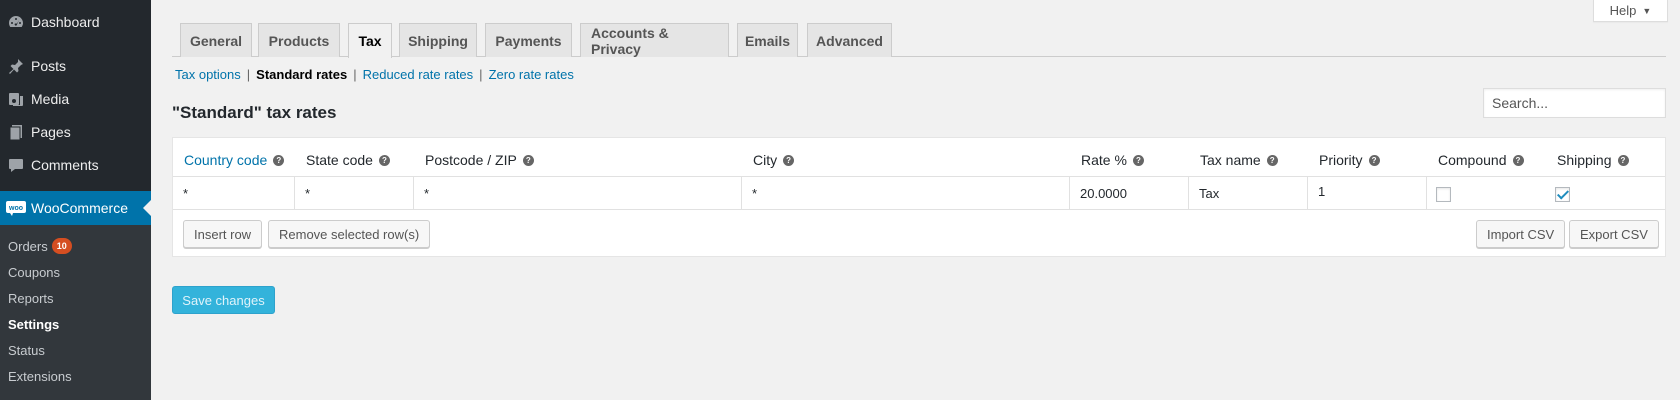 Image resolution: width=1680 pixels, height=400 pixels. What do you see at coordinates (339, 160) in the screenshot?
I see `column-label: State code` at bounding box center [339, 160].